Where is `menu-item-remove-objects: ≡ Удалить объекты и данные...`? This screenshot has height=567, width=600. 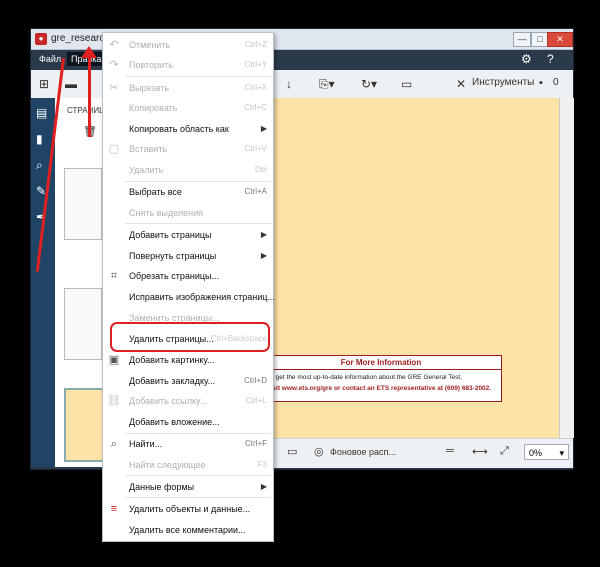
menu-item-remove-objects: ≡ Удалить объекты и данные... is located at coordinates (188, 509).